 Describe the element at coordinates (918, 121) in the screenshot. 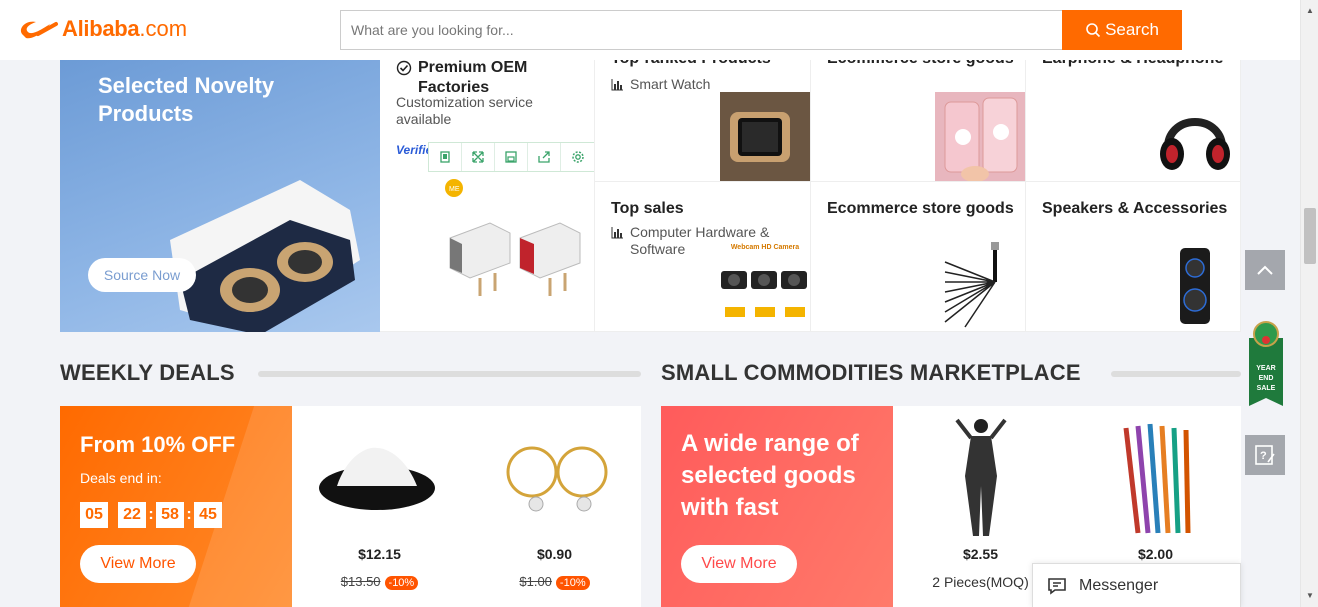

I see `ecommerce-goods-card-1: Ecommerce store goods` at that location.